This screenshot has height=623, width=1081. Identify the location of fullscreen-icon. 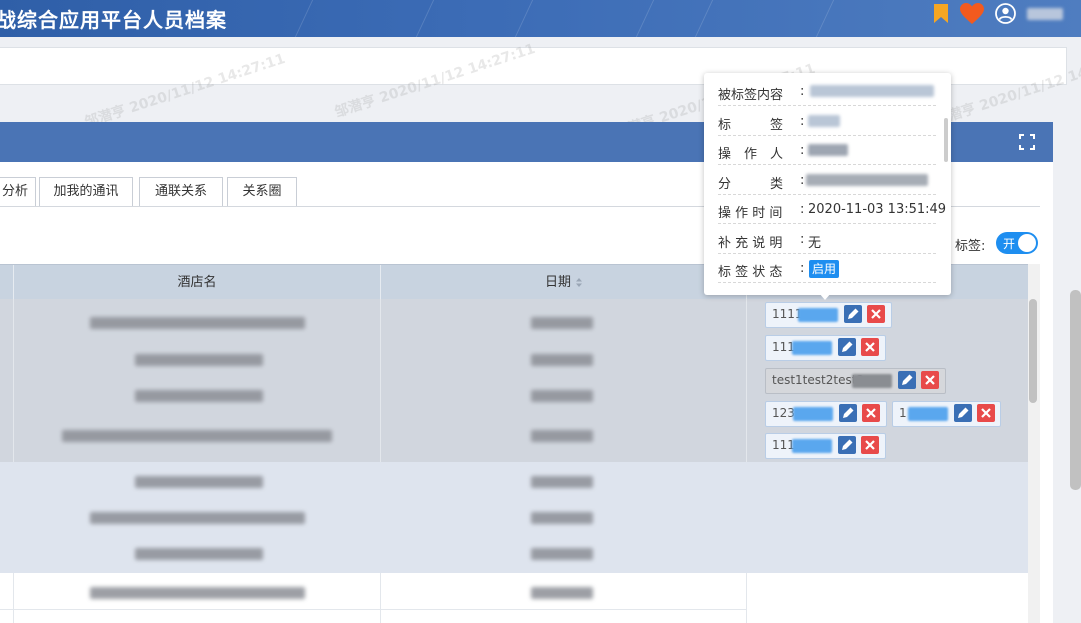
(1027, 142).